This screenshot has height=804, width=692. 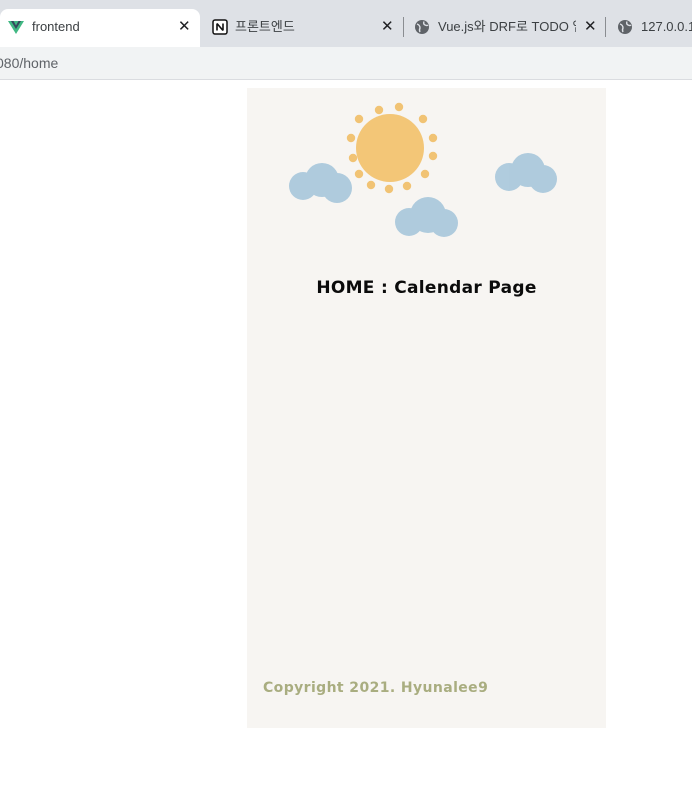 What do you see at coordinates (666, 26) in the screenshot?
I see `tab-title: 127.0.0.1:` at bounding box center [666, 26].